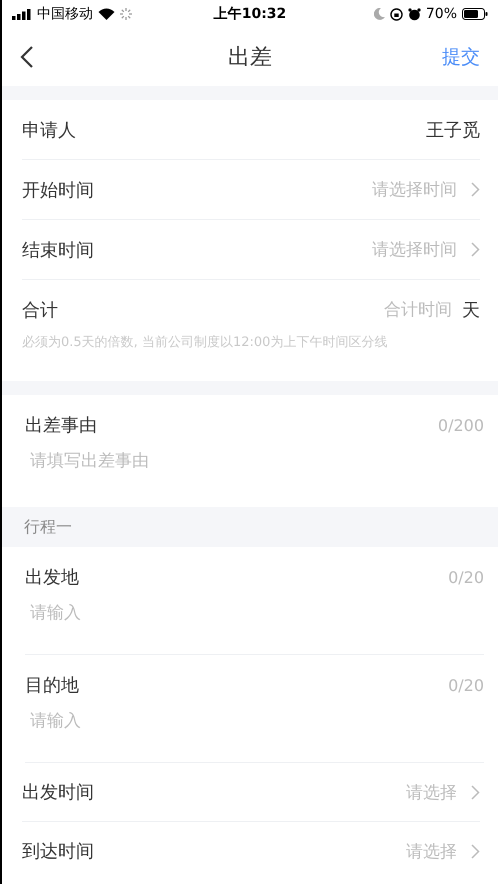 This screenshot has height=884, width=498. I want to click on battery-percent: 70%, so click(442, 14).